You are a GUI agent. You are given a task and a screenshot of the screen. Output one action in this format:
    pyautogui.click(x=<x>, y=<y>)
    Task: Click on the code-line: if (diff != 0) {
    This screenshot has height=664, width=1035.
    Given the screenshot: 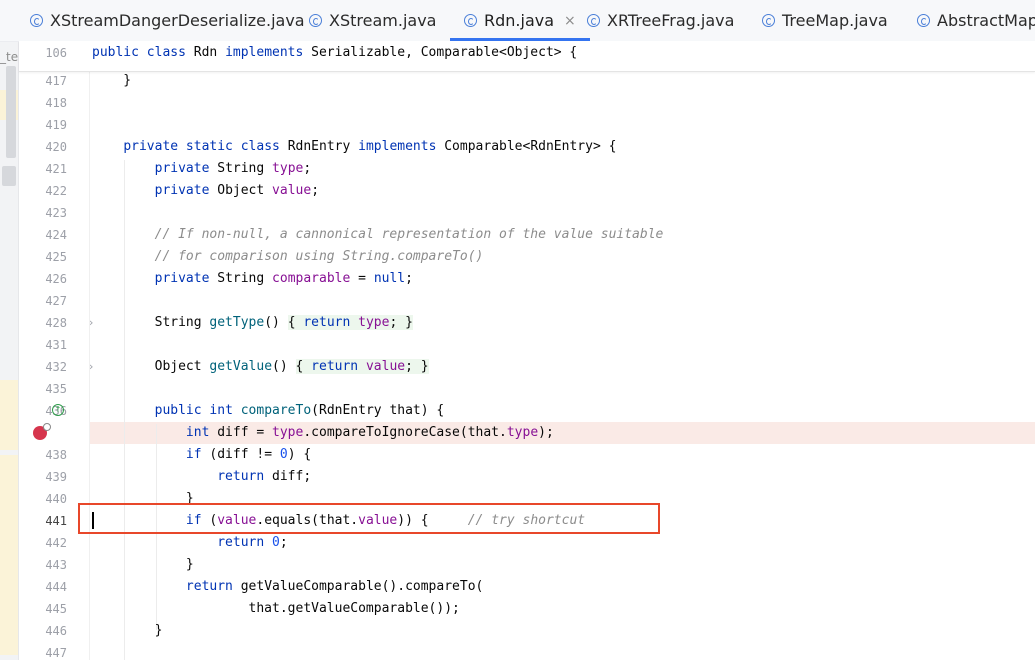 What is the action you would take?
    pyautogui.click(x=201, y=455)
    